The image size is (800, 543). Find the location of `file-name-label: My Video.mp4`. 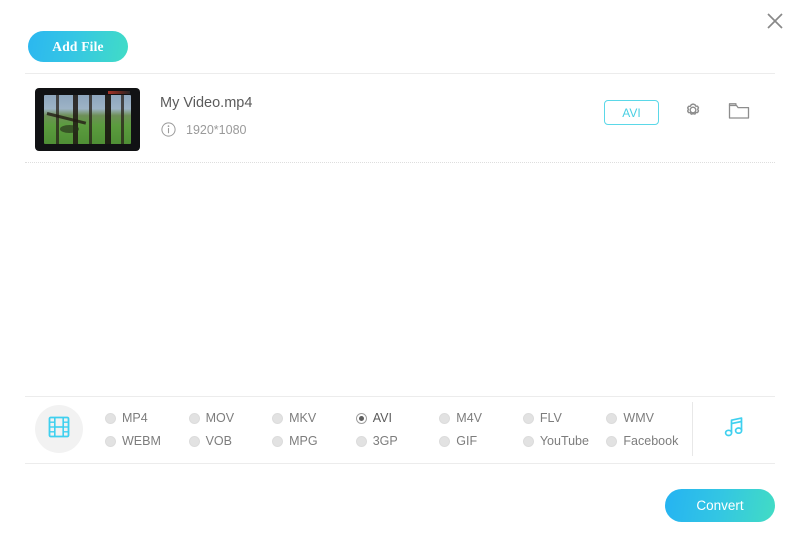

file-name-label: My Video.mp4 is located at coordinates (206, 103).